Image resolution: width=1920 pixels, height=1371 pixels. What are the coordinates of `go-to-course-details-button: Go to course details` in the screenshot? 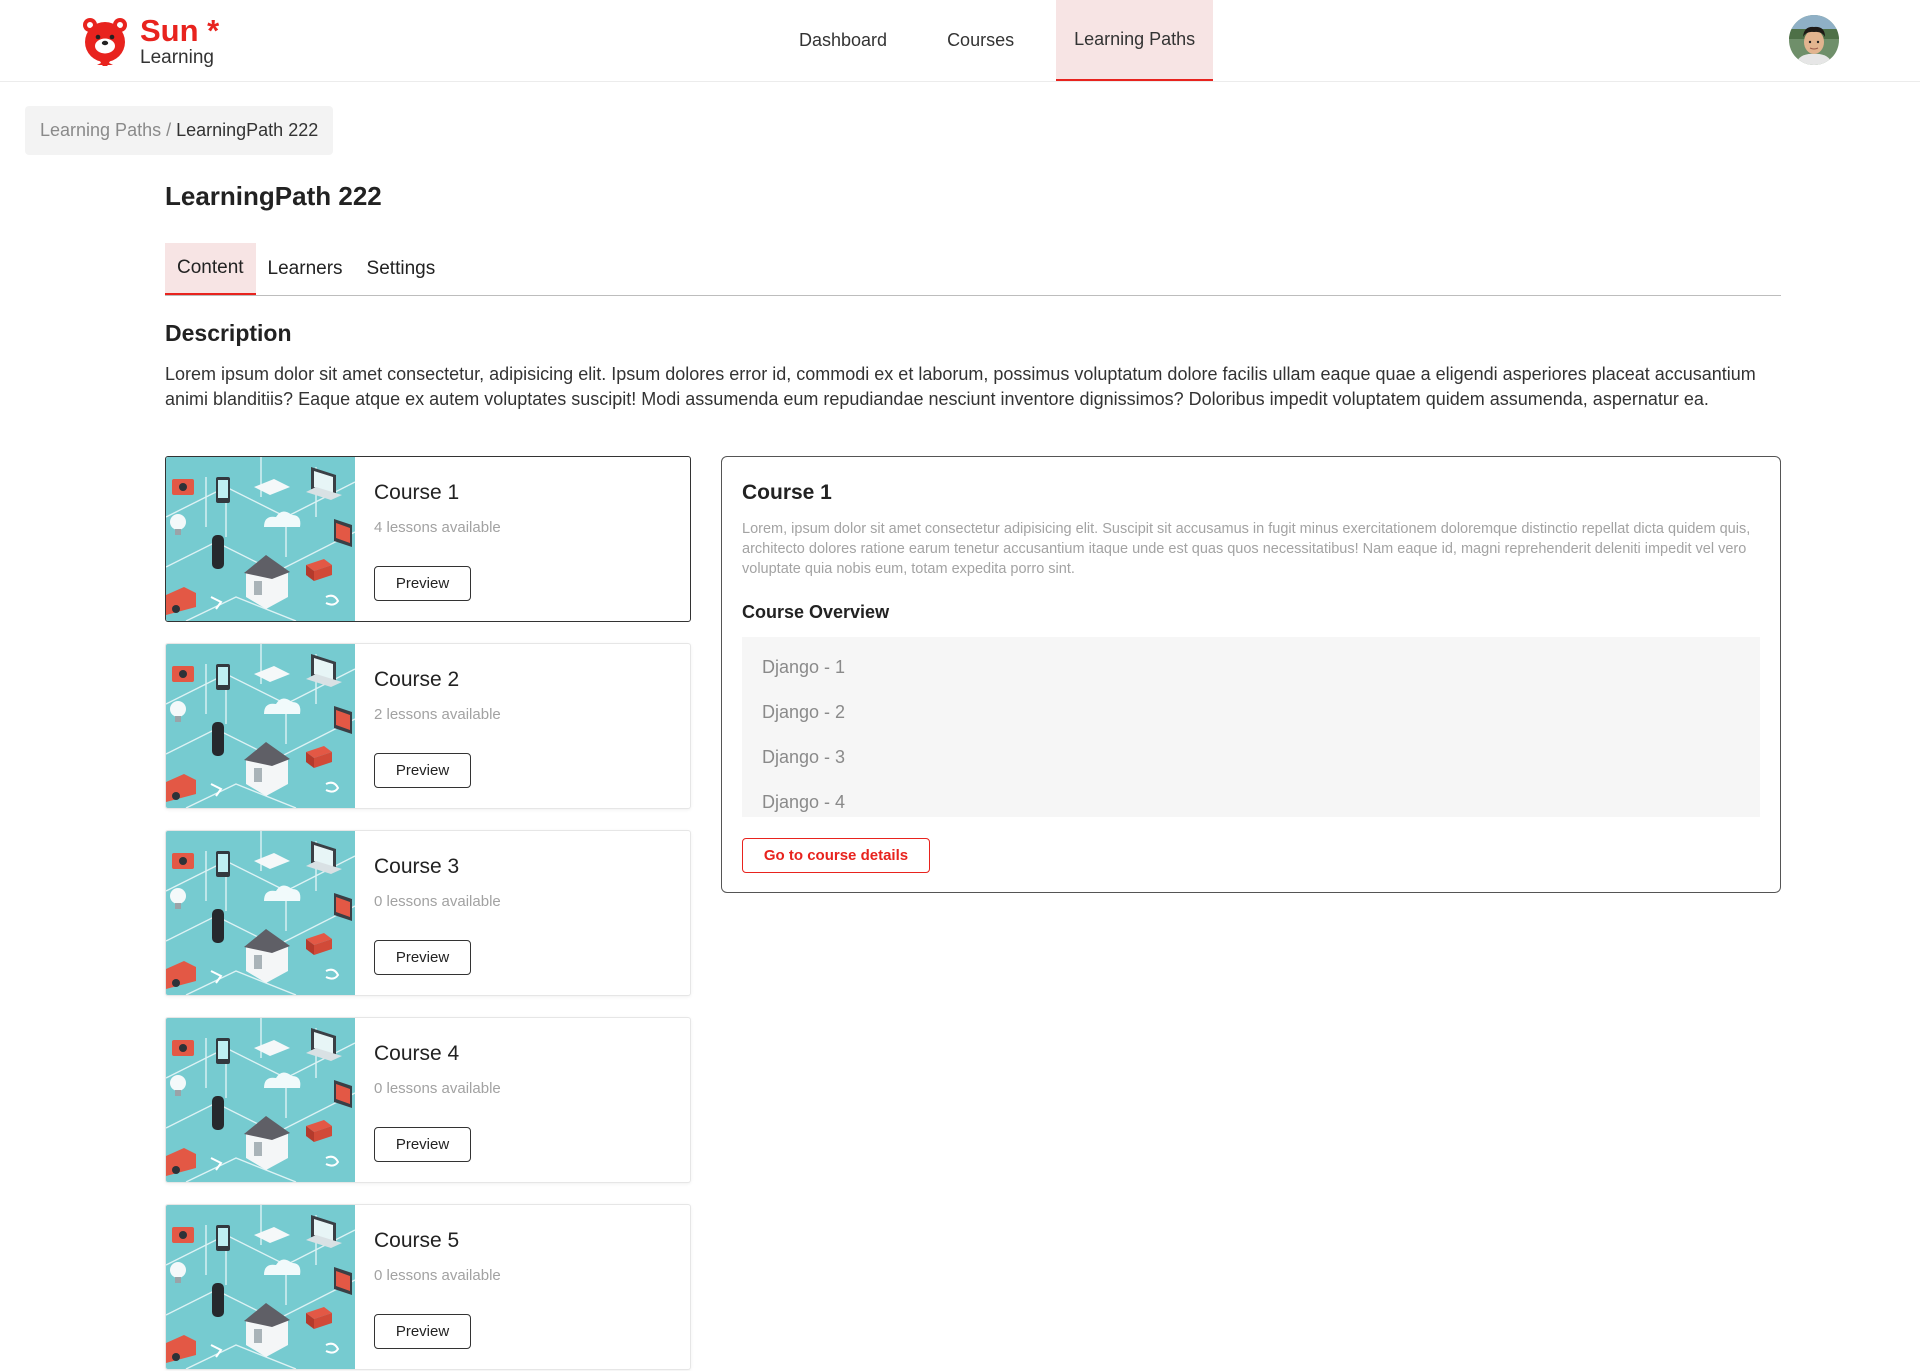 It's located at (836, 855).